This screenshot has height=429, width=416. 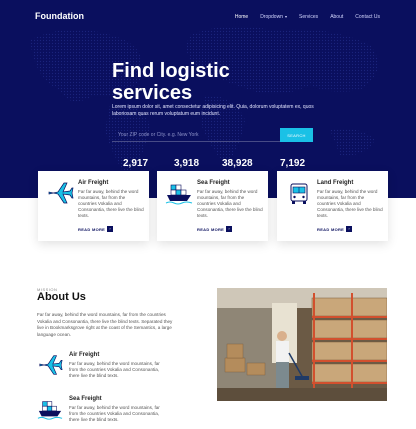 I want to click on card-title: Sea Freight, so click(x=213, y=183).